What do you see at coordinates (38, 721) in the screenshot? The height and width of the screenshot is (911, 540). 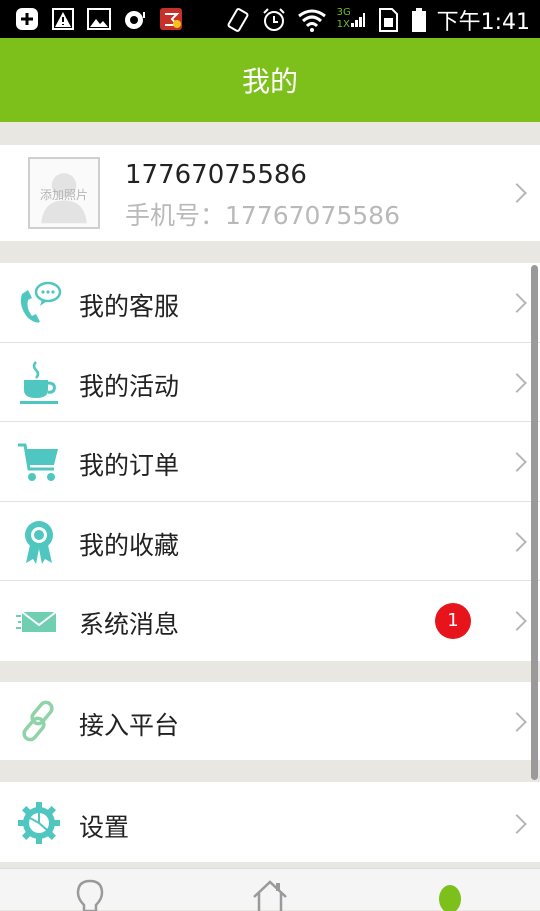 I see `link-icon` at bounding box center [38, 721].